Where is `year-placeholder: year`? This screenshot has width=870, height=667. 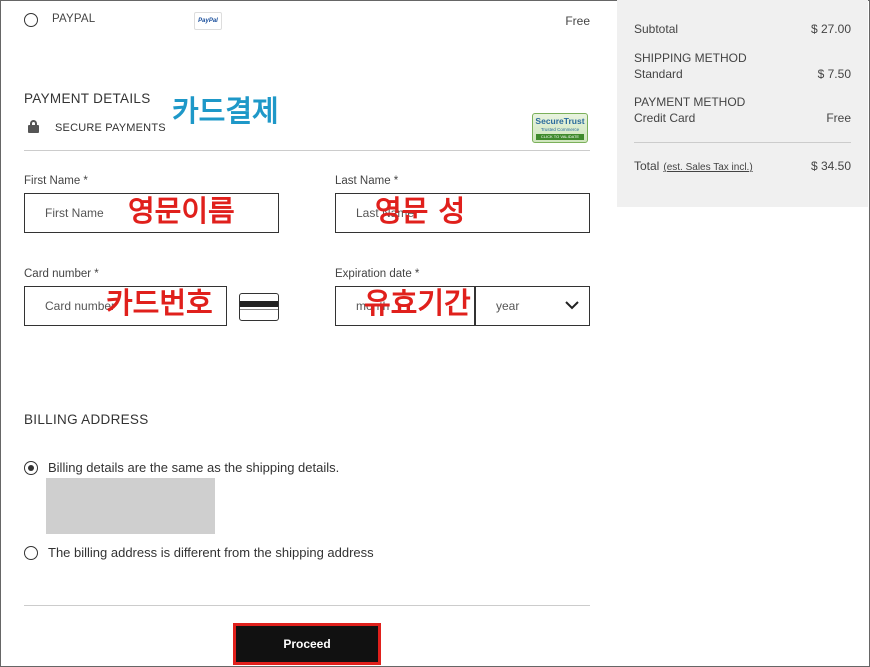 year-placeholder: year is located at coordinates (508, 306).